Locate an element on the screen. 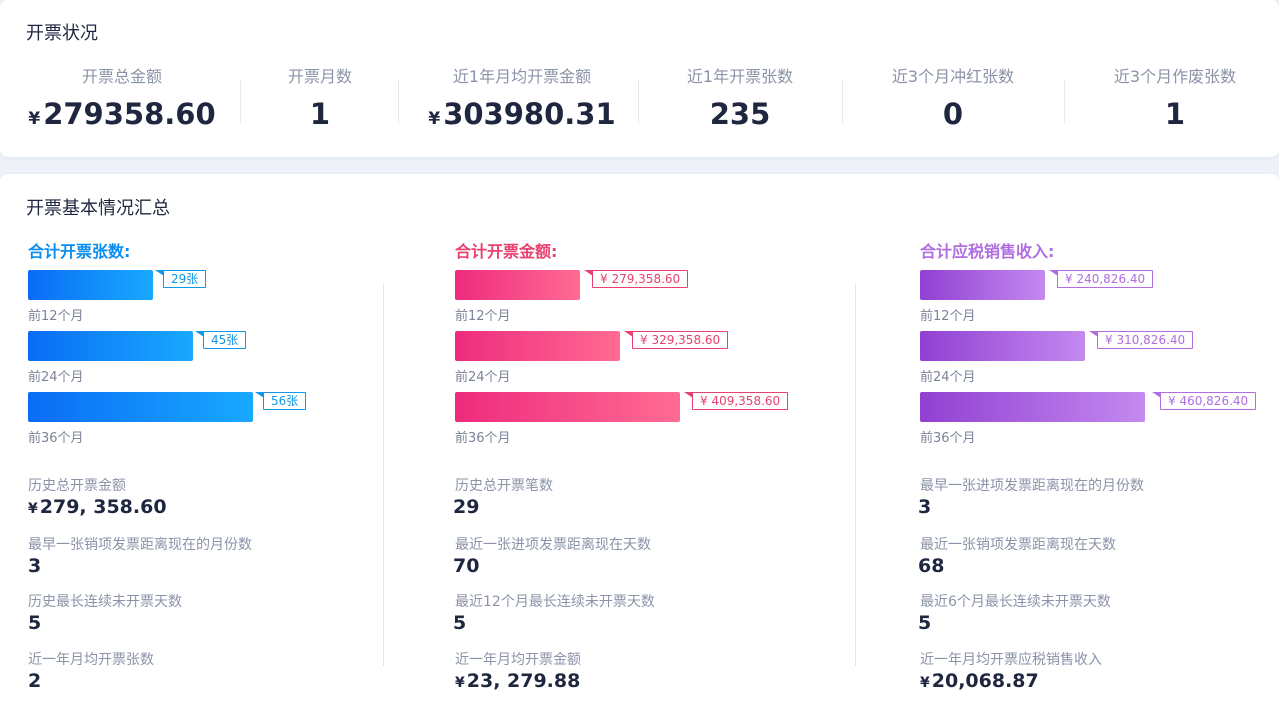 This screenshot has height=719, width=1279. stat-value: 235 is located at coordinates (740, 114).